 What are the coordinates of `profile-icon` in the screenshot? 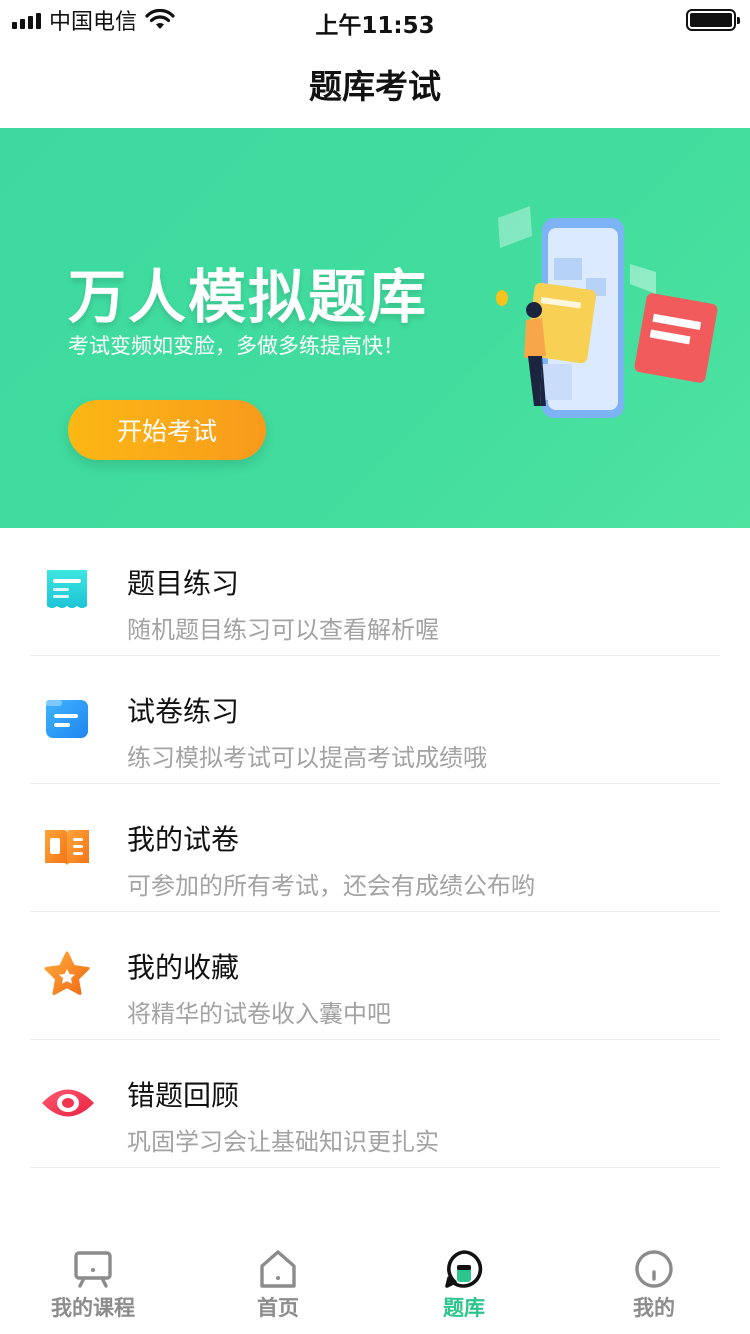 It's located at (654, 1269).